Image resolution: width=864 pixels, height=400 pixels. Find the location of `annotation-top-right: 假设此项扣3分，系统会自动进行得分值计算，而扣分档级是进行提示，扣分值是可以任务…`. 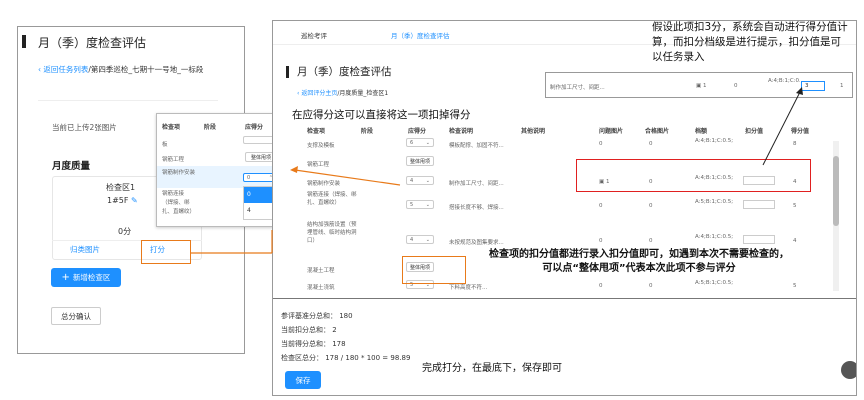

annotation-top-right: 假设此项扣3分，系统会自动进行得分值计算，而扣分档级是进行提示，扣分值是可以任务… is located at coordinates (750, 42).